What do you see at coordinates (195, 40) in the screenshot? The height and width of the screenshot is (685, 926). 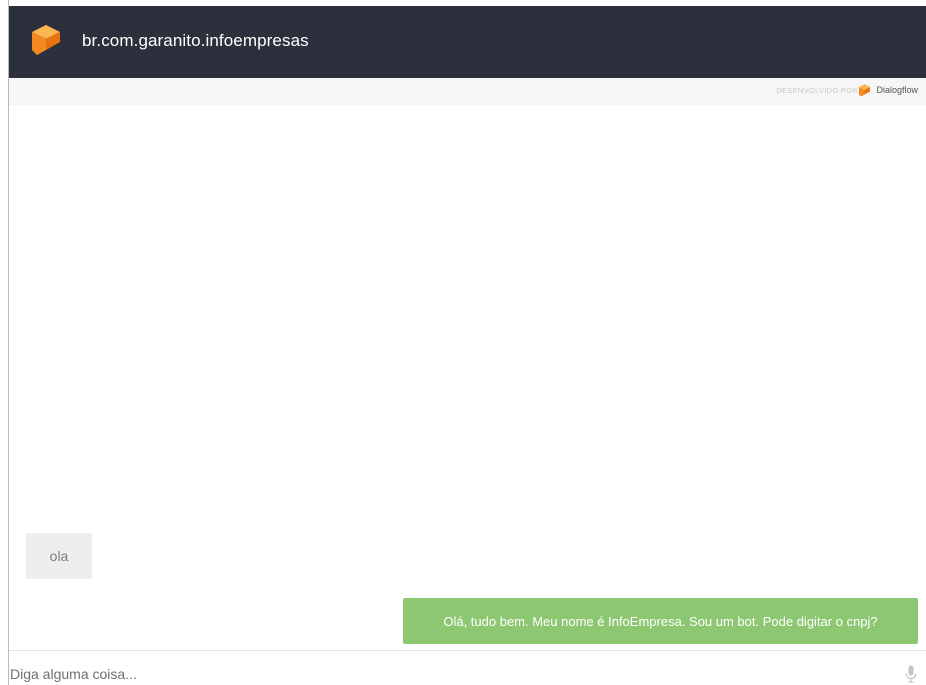 I see `app-title: br.com.garanito.infoempresas` at bounding box center [195, 40].